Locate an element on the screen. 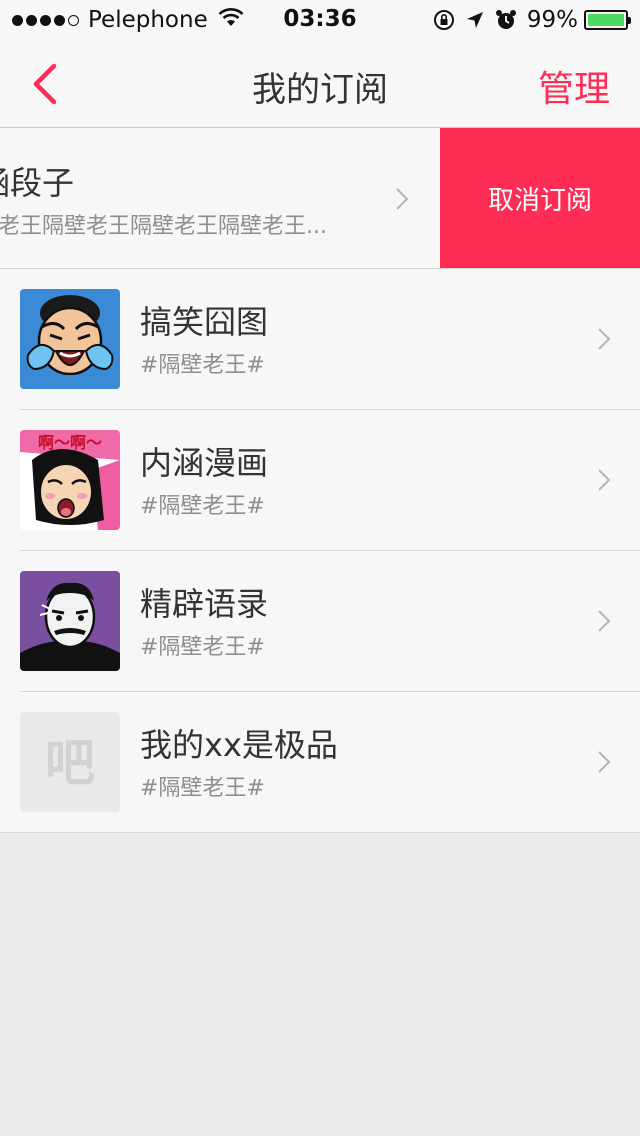 Image resolution: width=640 pixels, height=1136 pixels. placeholder-ba-text: 吧 is located at coordinates (70, 763).